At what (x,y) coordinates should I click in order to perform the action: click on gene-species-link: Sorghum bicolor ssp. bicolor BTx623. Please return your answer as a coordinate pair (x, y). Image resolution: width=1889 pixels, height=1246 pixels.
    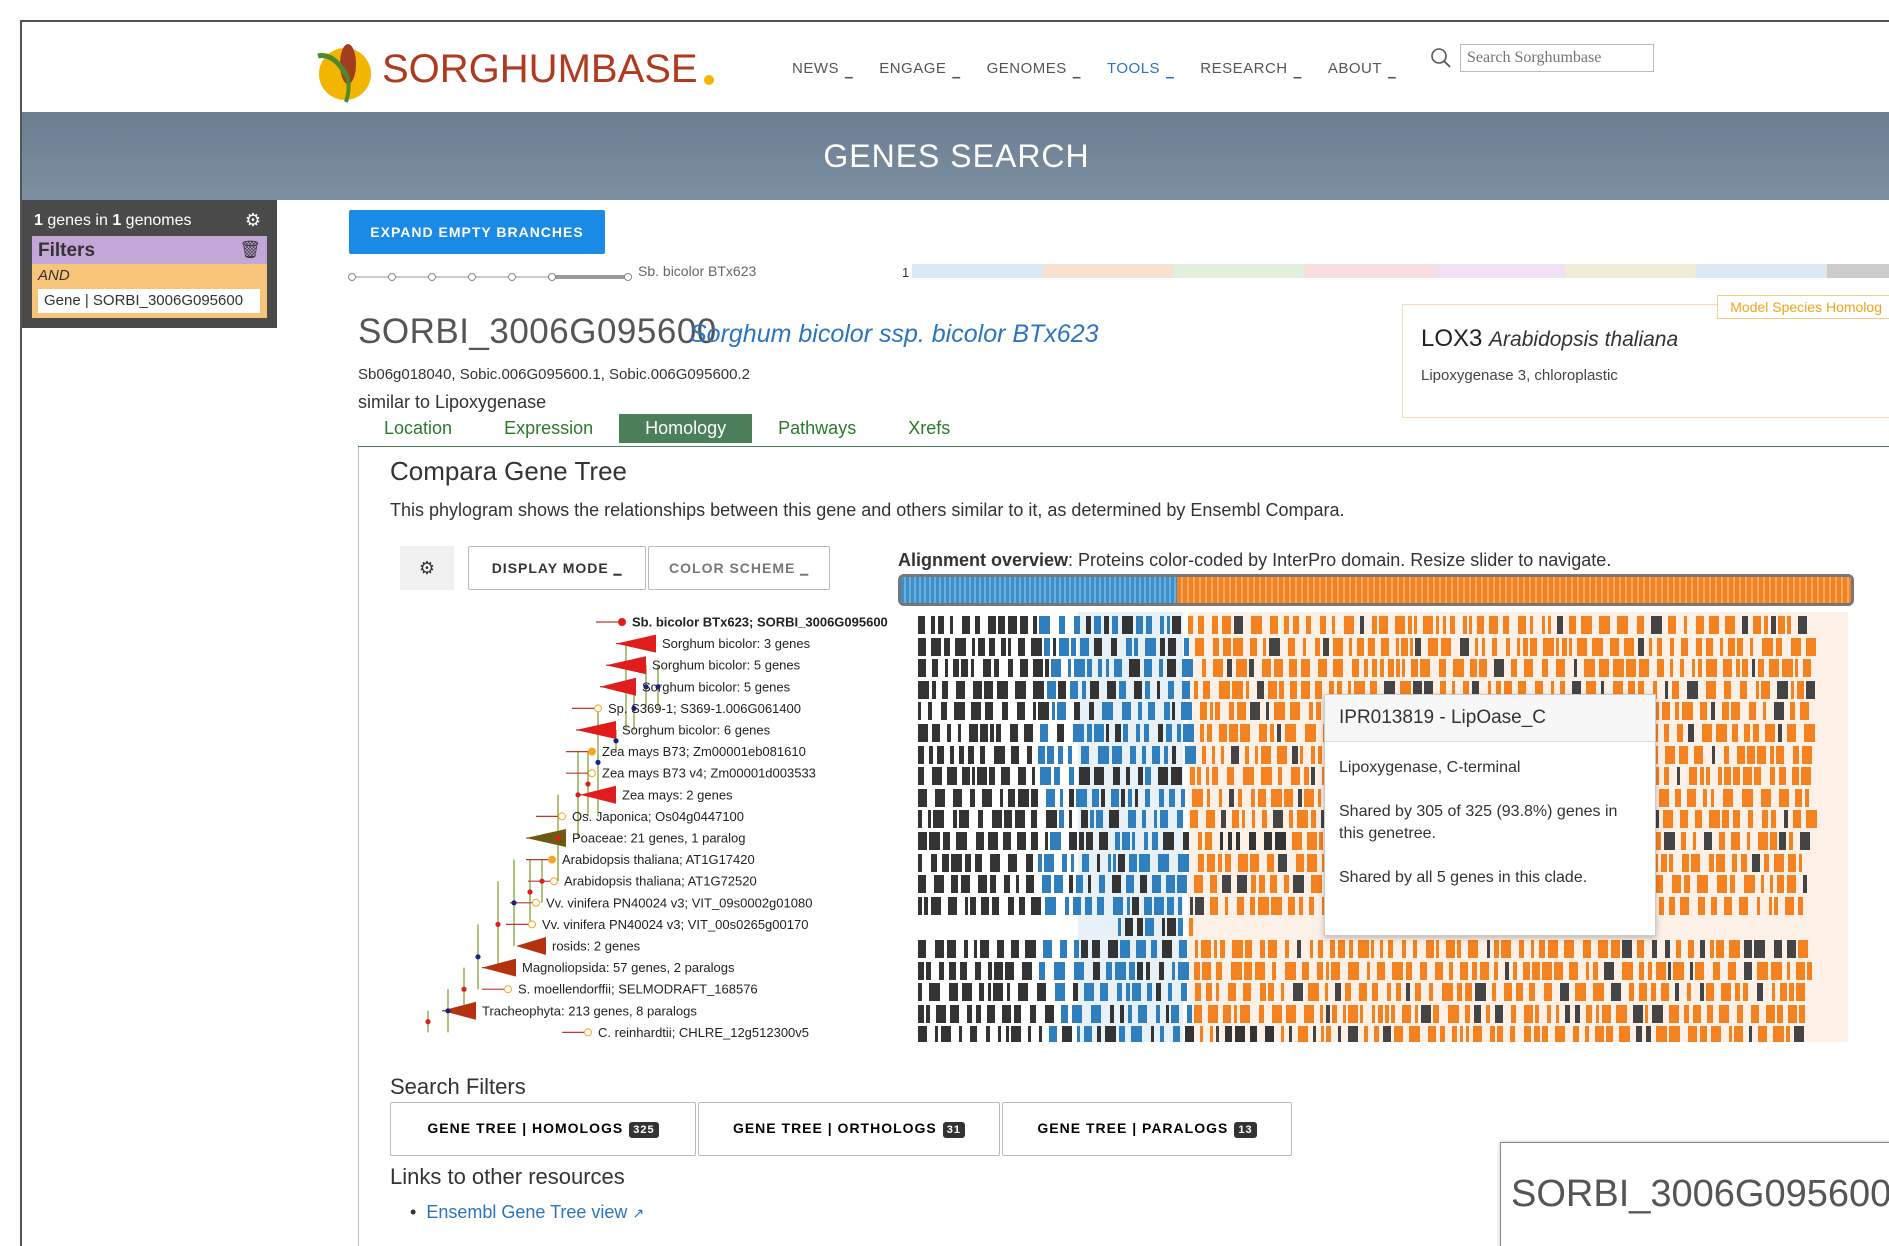
    Looking at the image, I should click on (894, 334).